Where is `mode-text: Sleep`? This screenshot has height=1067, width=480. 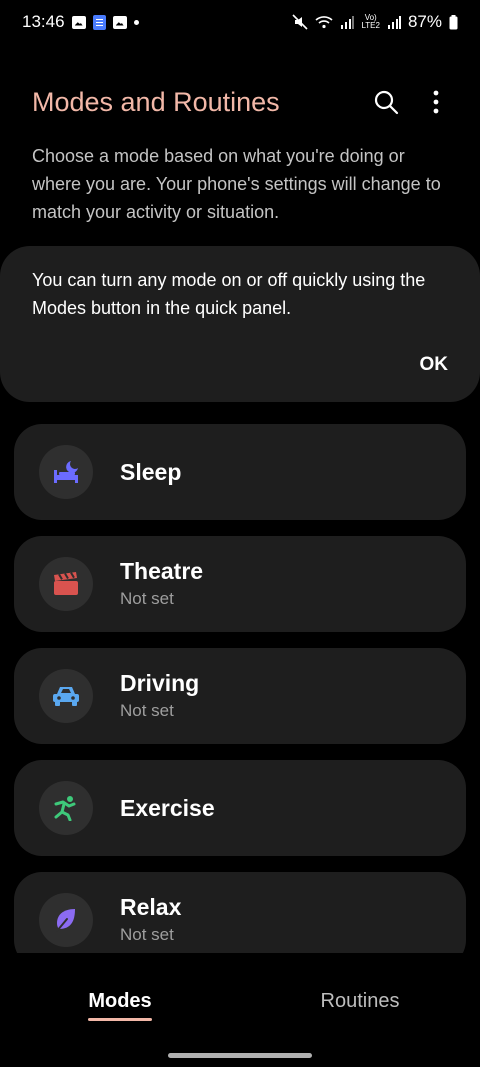
mode-text: Sleep is located at coordinates (150, 472).